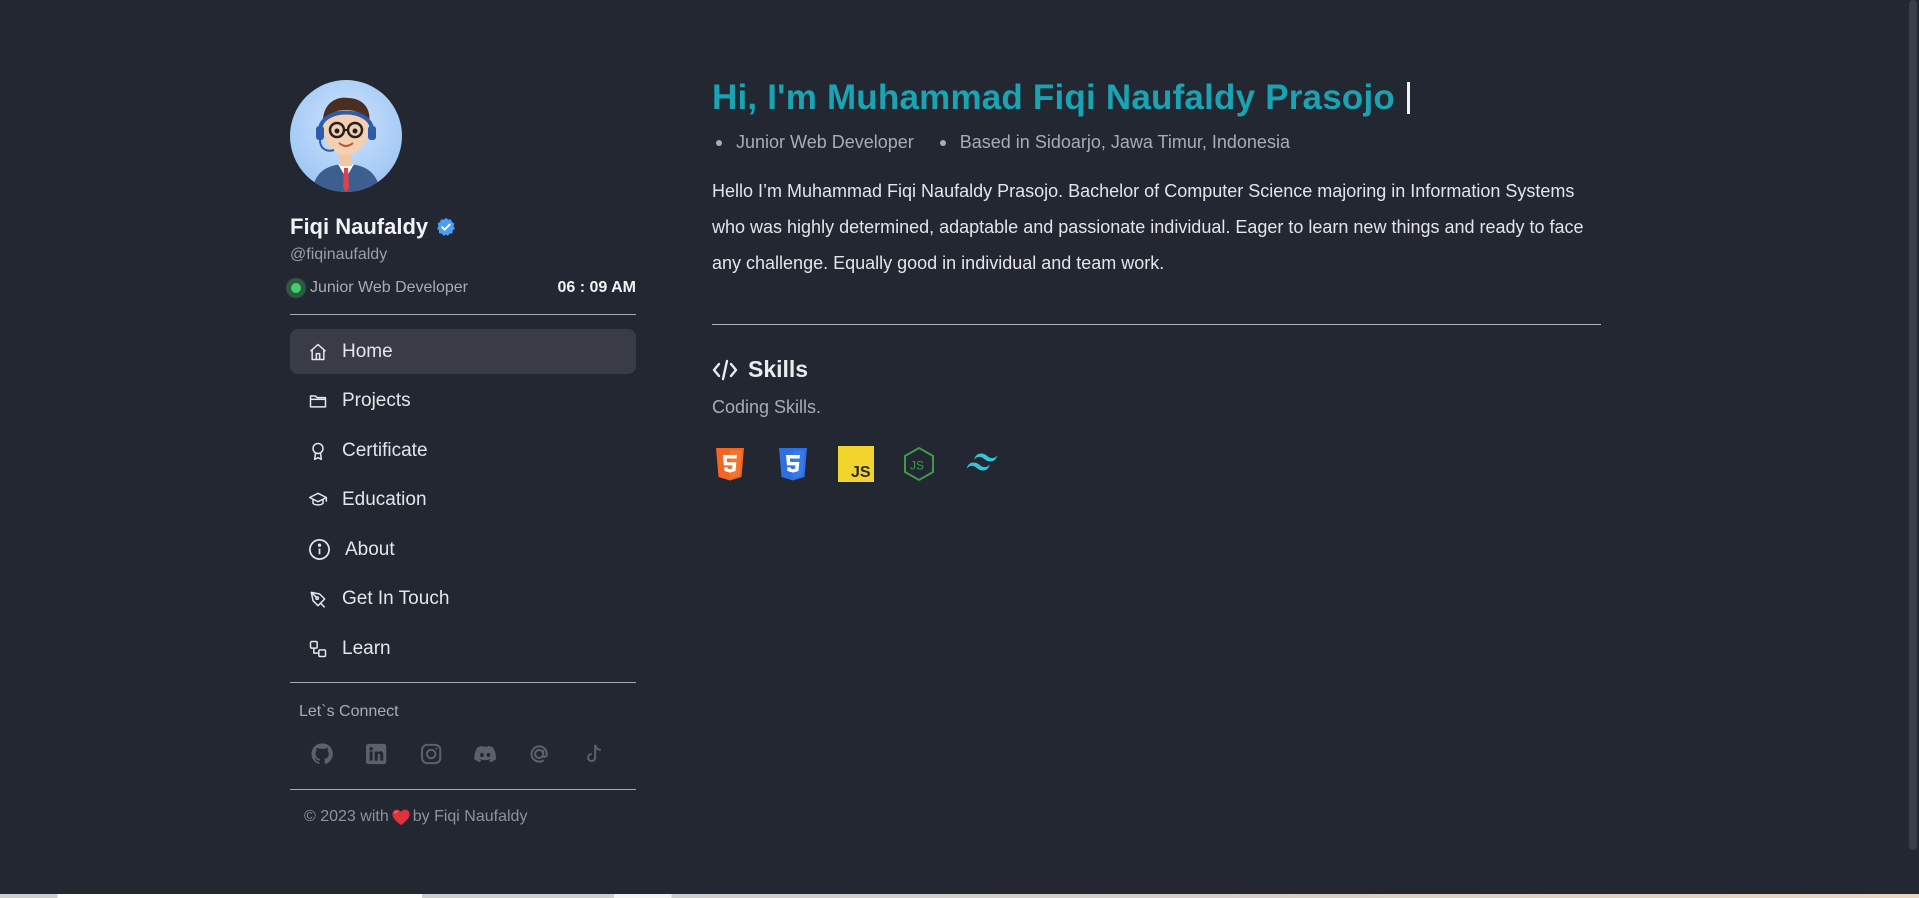 The image size is (1919, 898). I want to click on headline-row: Hi, I'm Muhammad Fiqi Naufaldy Prasojo, so click(1156, 98).